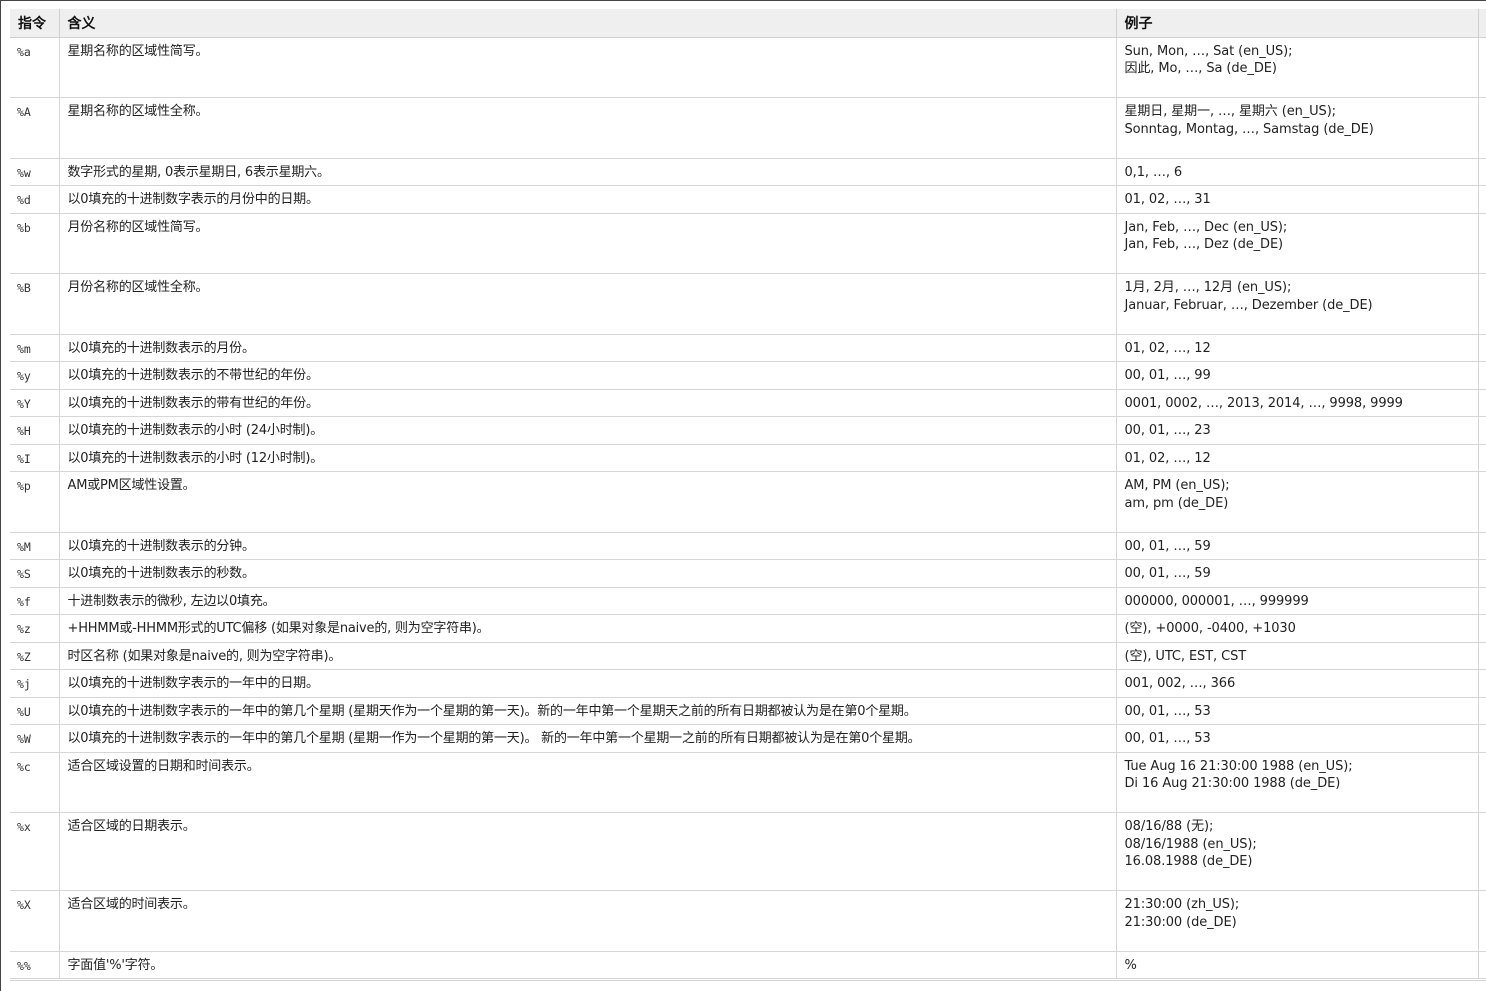 The image size is (1486, 991). I want to click on directive-code: %%, so click(34, 965).